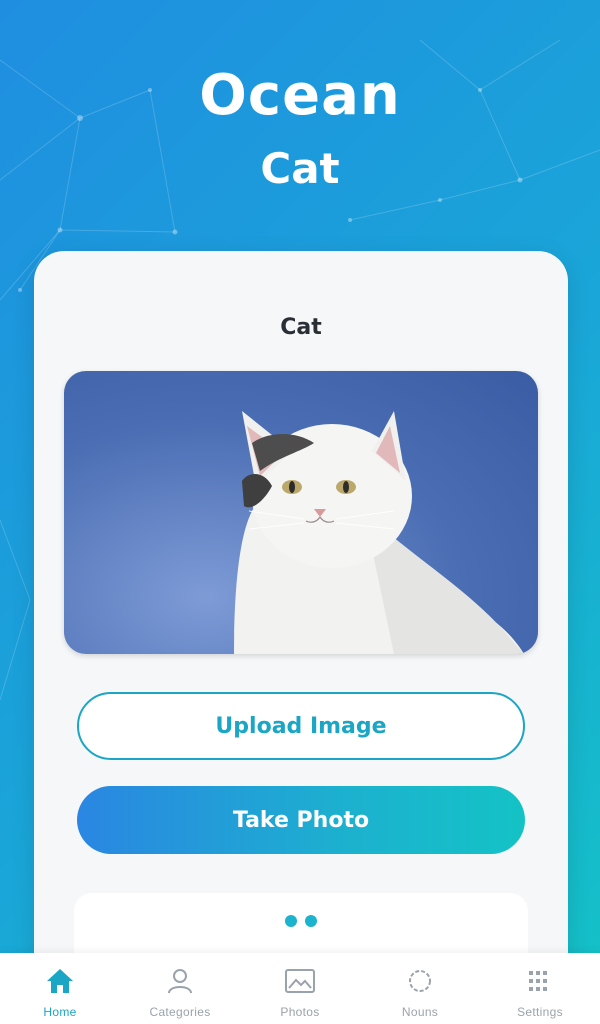 The height and width of the screenshot is (1024, 600). I want to click on nav-item-home: Home, so click(60, 988).